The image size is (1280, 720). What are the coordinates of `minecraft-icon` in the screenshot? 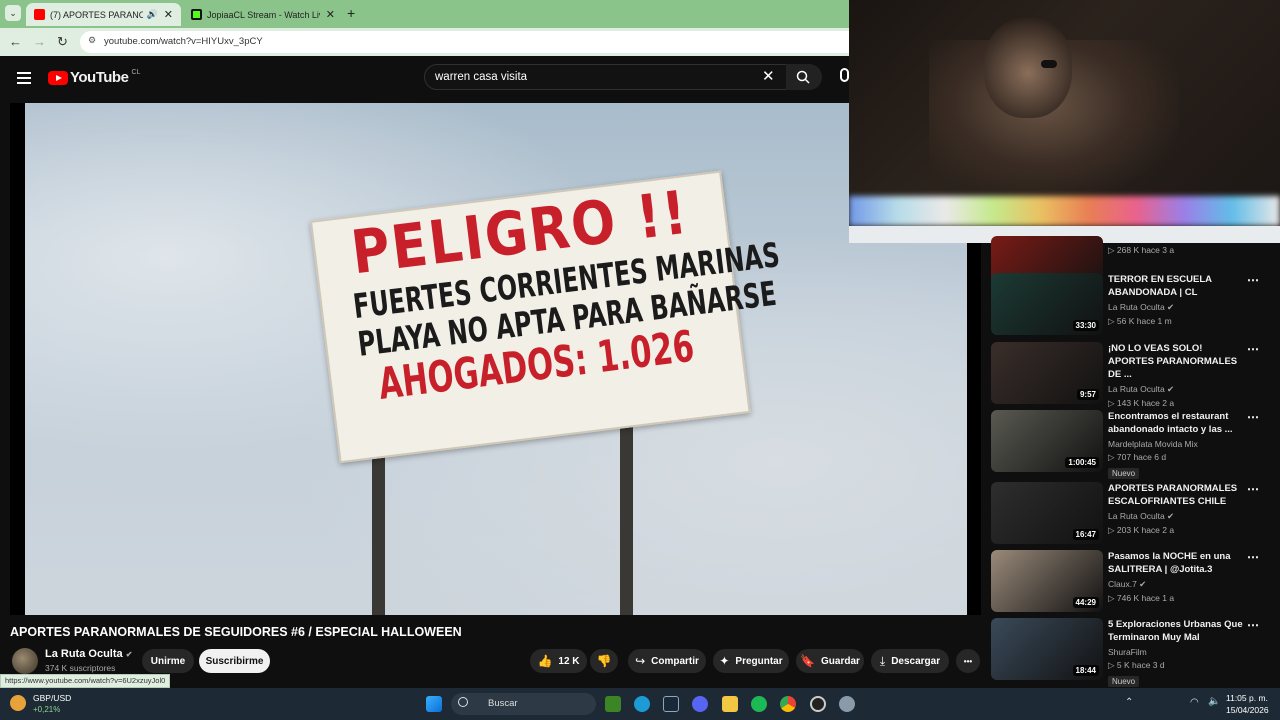 It's located at (613, 704).